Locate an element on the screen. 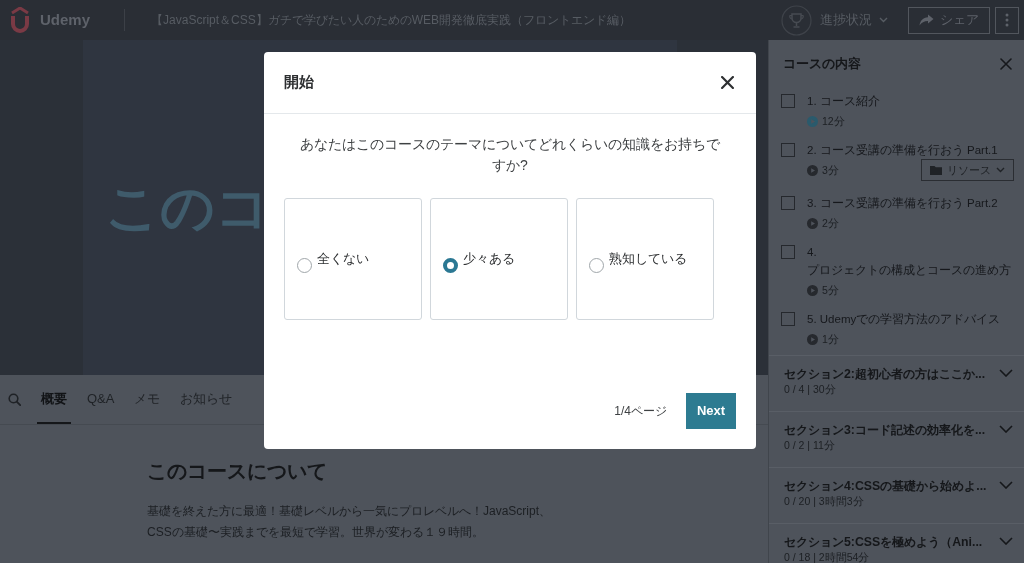  tab: 概要 is located at coordinates (54, 399).